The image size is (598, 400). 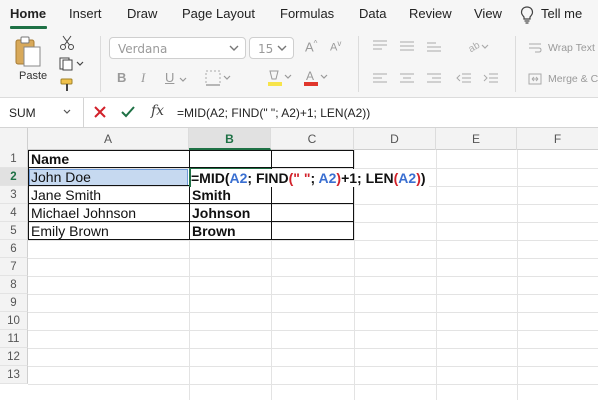 I want to click on insert-function-icon: fx, so click(x=157, y=111).